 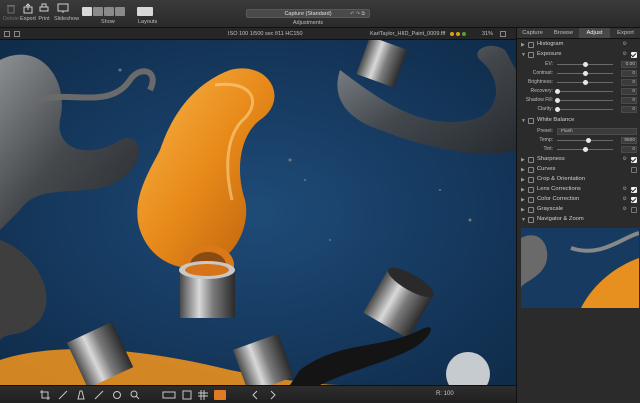 I want to click on preset-dropdown: Capture (Standard) ↶ ↷ ⧉, so click(x=308, y=13).